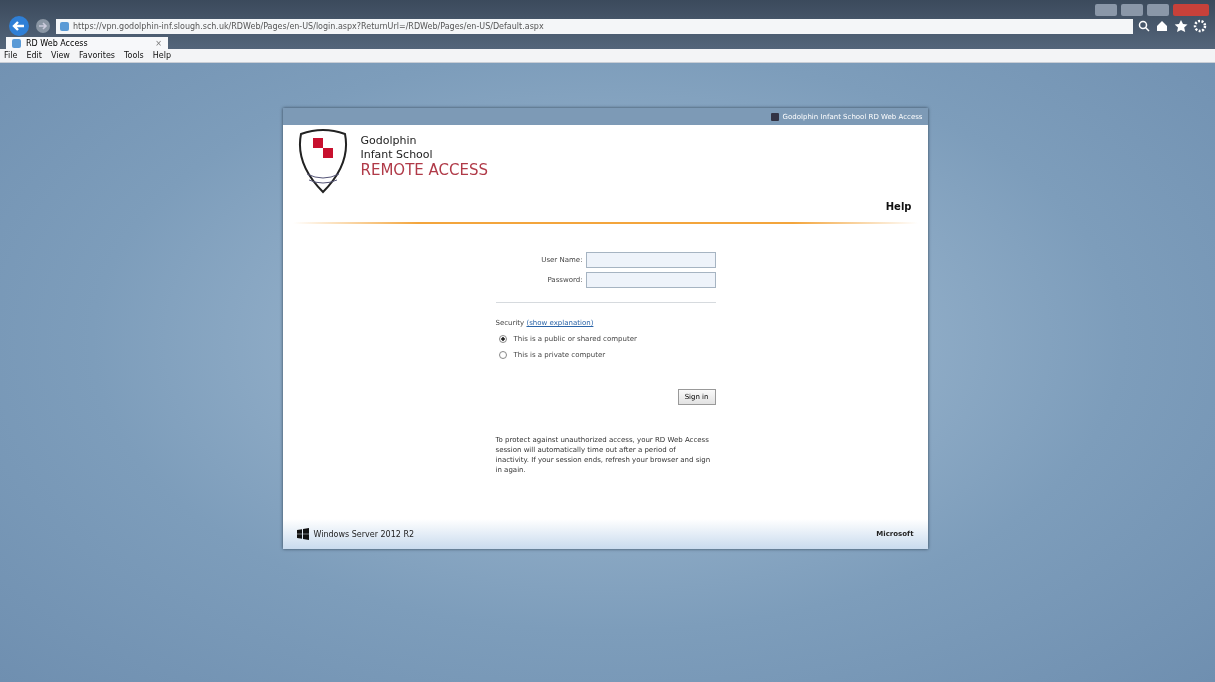 The image size is (1215, 682). What do you see at coordinates (594, 26) in the screenshot?
I see `address-bar: https://vpn.godolphin-inf.slough.sch.uk/RDWeb/Pages/en-US/login.aspx?ReturnUrl=/RDWeb/Pages/en-US/Default.aspx` at bounding box center [594, 26].